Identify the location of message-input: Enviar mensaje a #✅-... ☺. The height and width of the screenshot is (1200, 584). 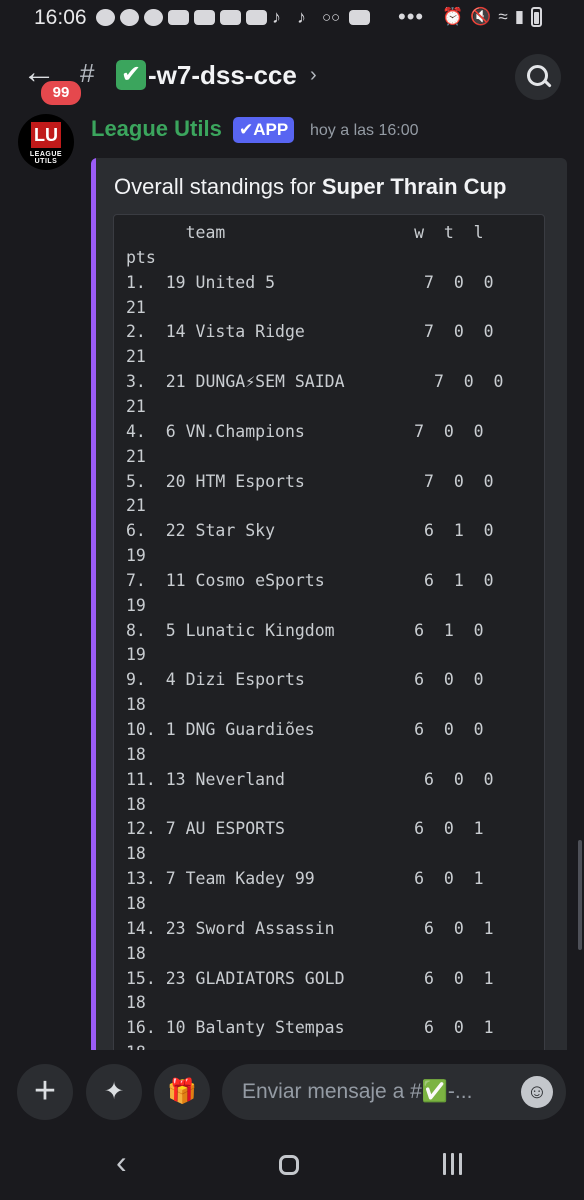
(394, 1092).